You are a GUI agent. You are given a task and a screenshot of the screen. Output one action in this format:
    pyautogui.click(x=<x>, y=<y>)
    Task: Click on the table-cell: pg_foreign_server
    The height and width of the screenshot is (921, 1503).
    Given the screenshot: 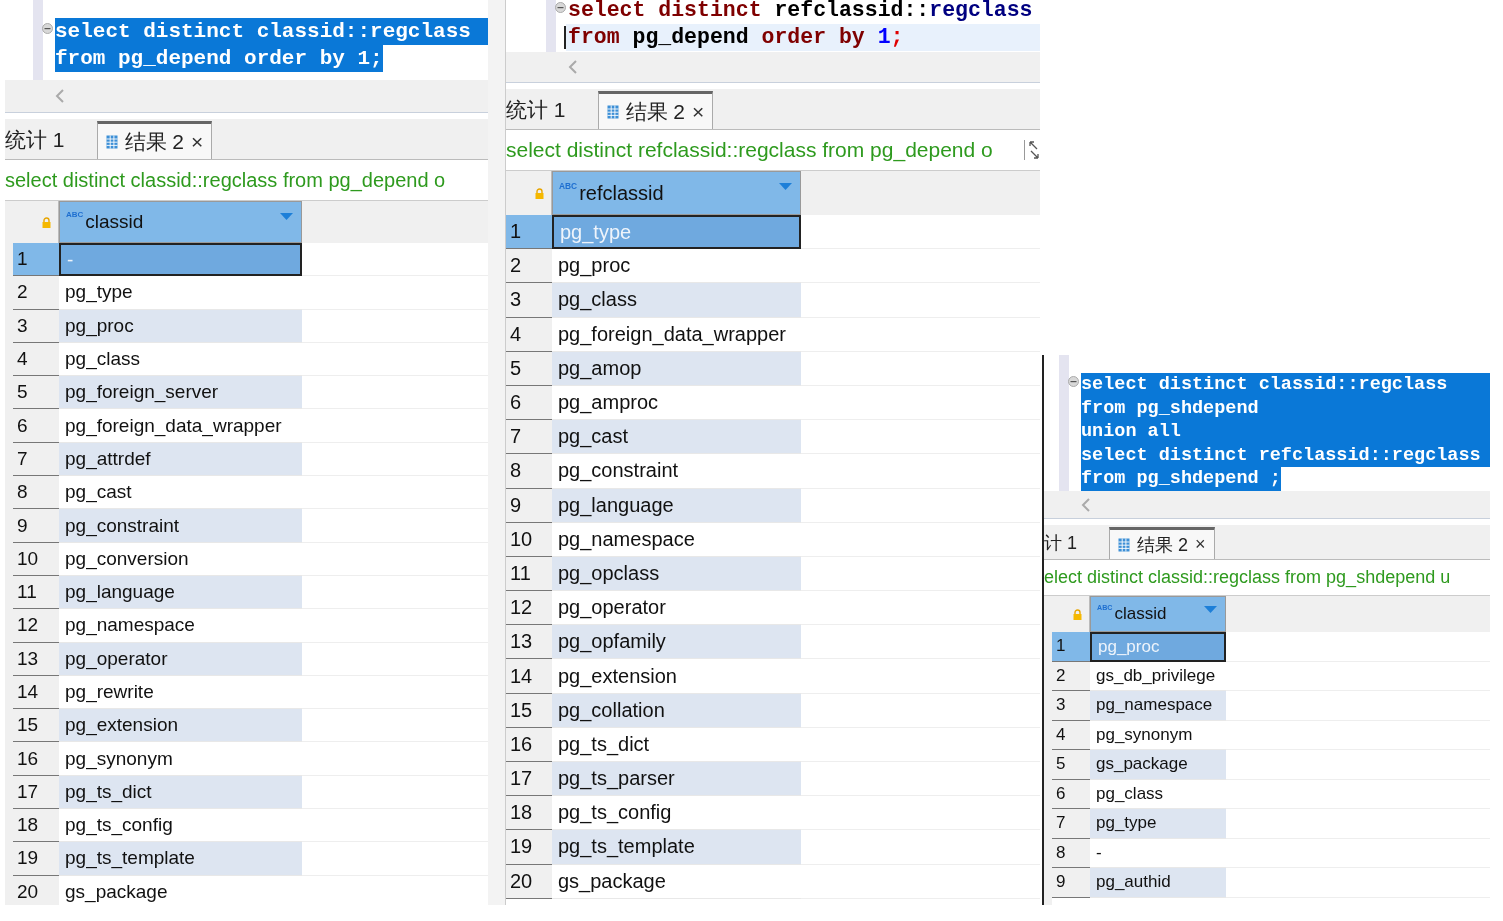 What is the action you would take?
    pyautogui.click(x=180, y=393)
    